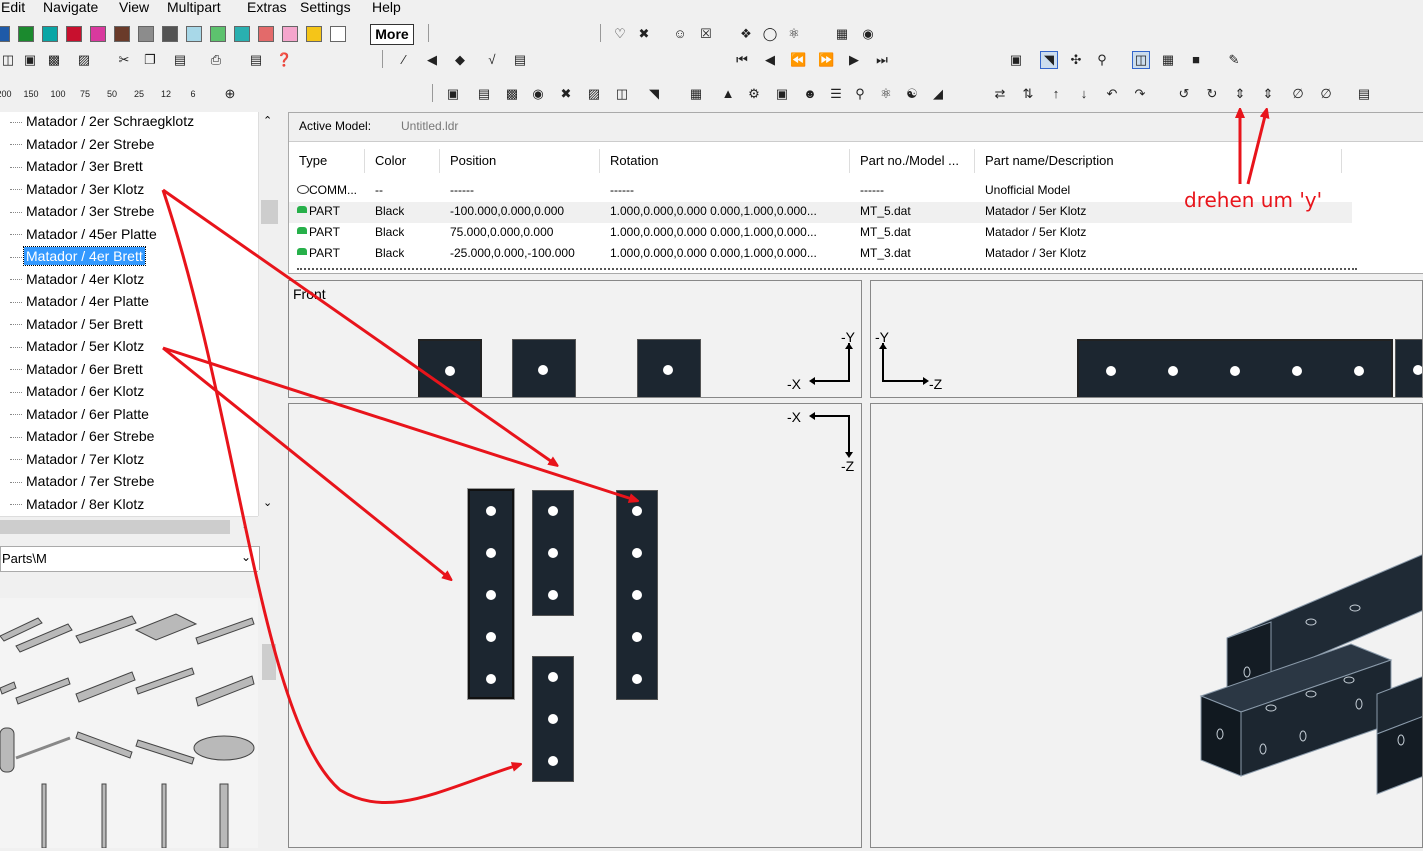 The width and height of the screenshot is (1423, 851). What do you see at coordinates (868, 34) in the screenshot?
I see `camera-icon: ◉` at bounding box center [868, 34].